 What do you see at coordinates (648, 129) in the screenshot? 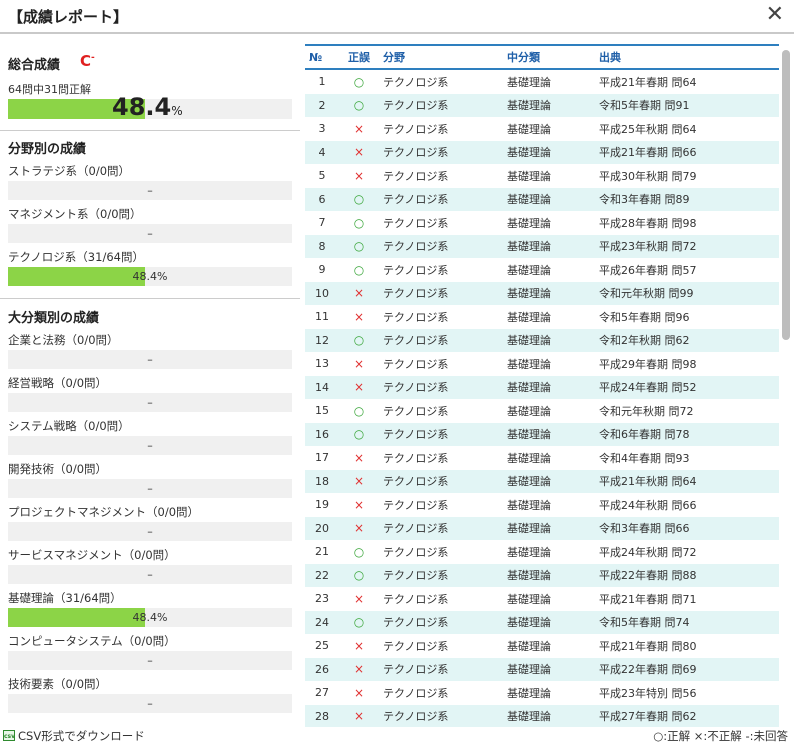
I see `row-source: 平成25年秋期 問64` at bounding box center [648, 129].